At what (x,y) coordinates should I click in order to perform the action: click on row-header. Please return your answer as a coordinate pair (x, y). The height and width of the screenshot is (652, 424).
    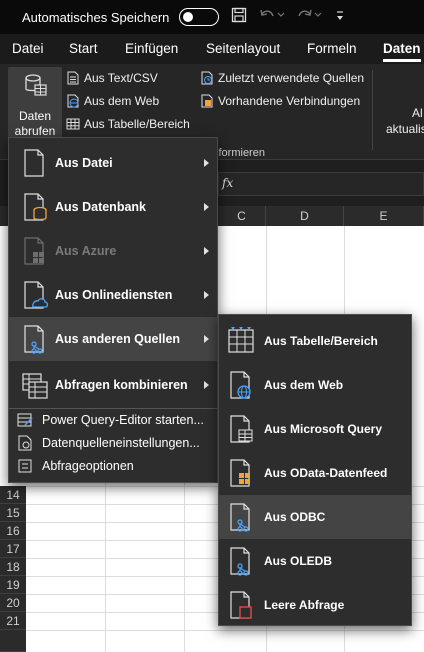
    Looking at the image, I should click on (13, 641).